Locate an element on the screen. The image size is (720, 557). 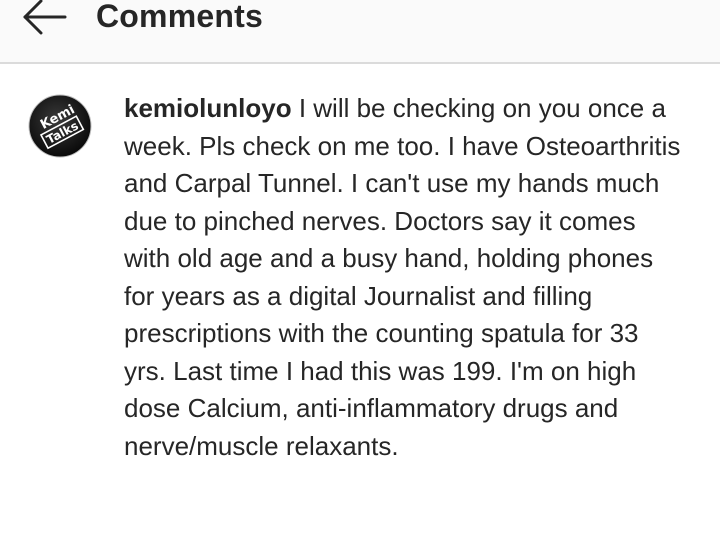
avatar-image: Kemi Talks is located at coordinates (60, 126).